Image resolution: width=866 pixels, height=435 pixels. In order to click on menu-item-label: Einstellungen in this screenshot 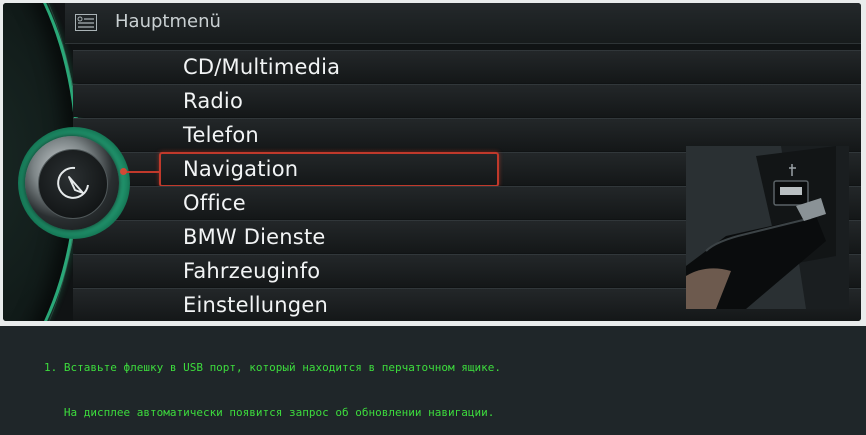, I will do `click(255, 305)`.